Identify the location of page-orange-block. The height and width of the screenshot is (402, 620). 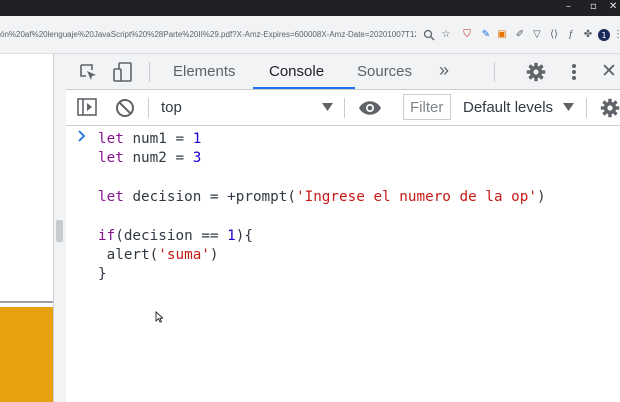
(26, 354).